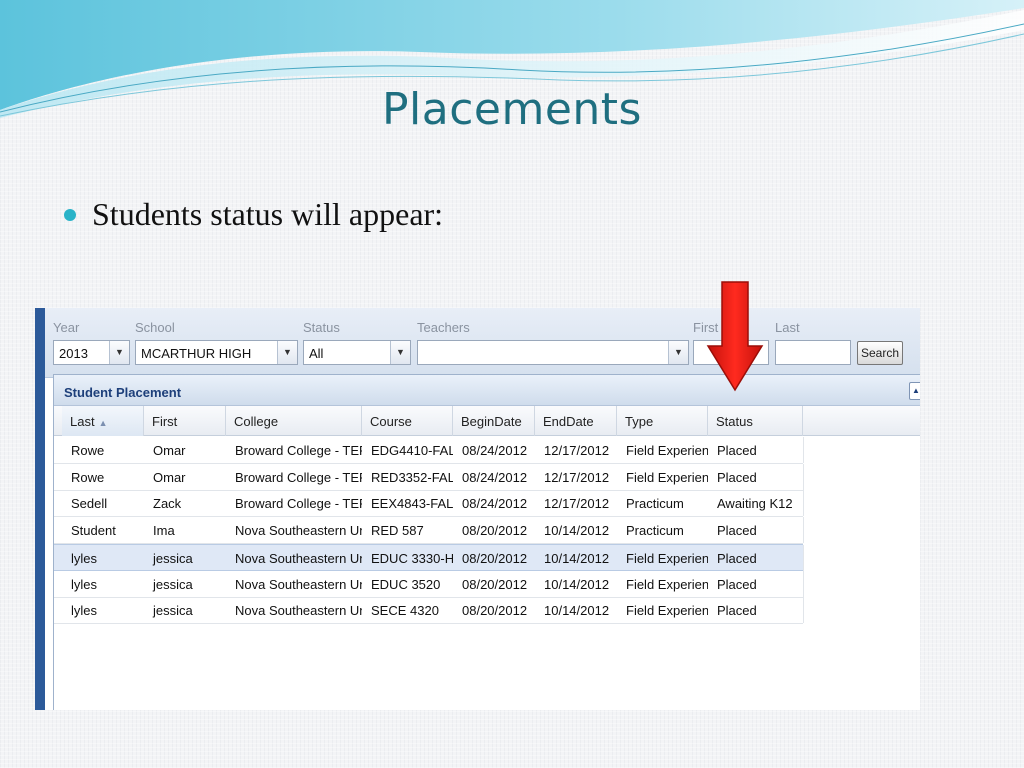 This screenshot has height=768, width=1024. What do you see at coordinates (787, 327) in the screenshot?
I see `last-name-label: Last` at bounding box center [787, 327].